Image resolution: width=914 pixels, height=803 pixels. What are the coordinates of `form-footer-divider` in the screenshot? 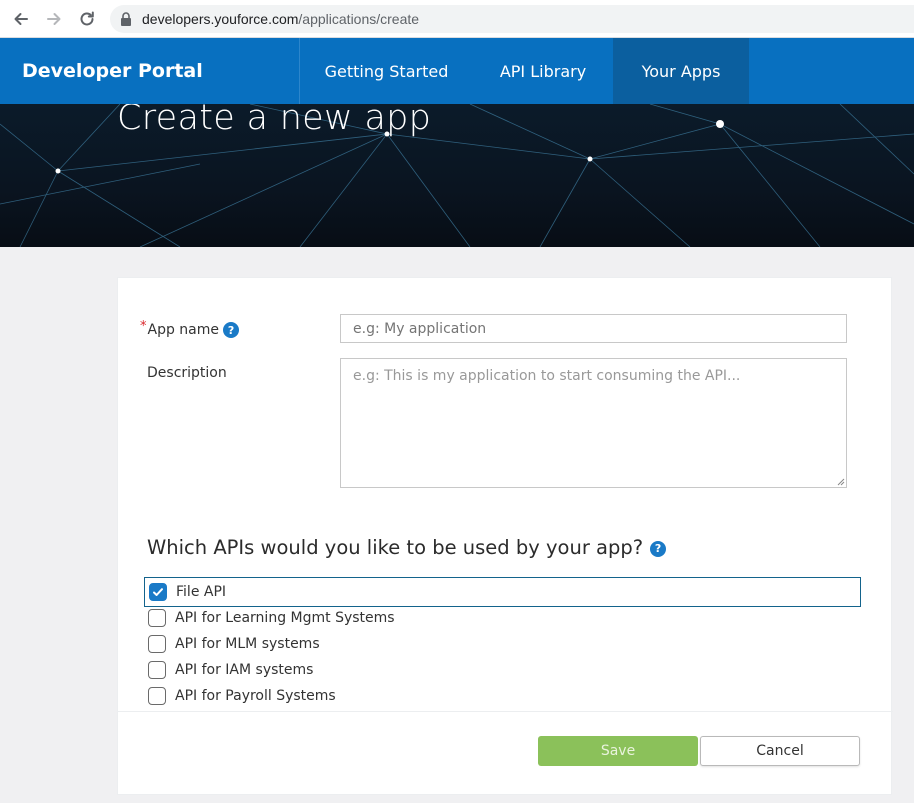 It's located at (505, 711).